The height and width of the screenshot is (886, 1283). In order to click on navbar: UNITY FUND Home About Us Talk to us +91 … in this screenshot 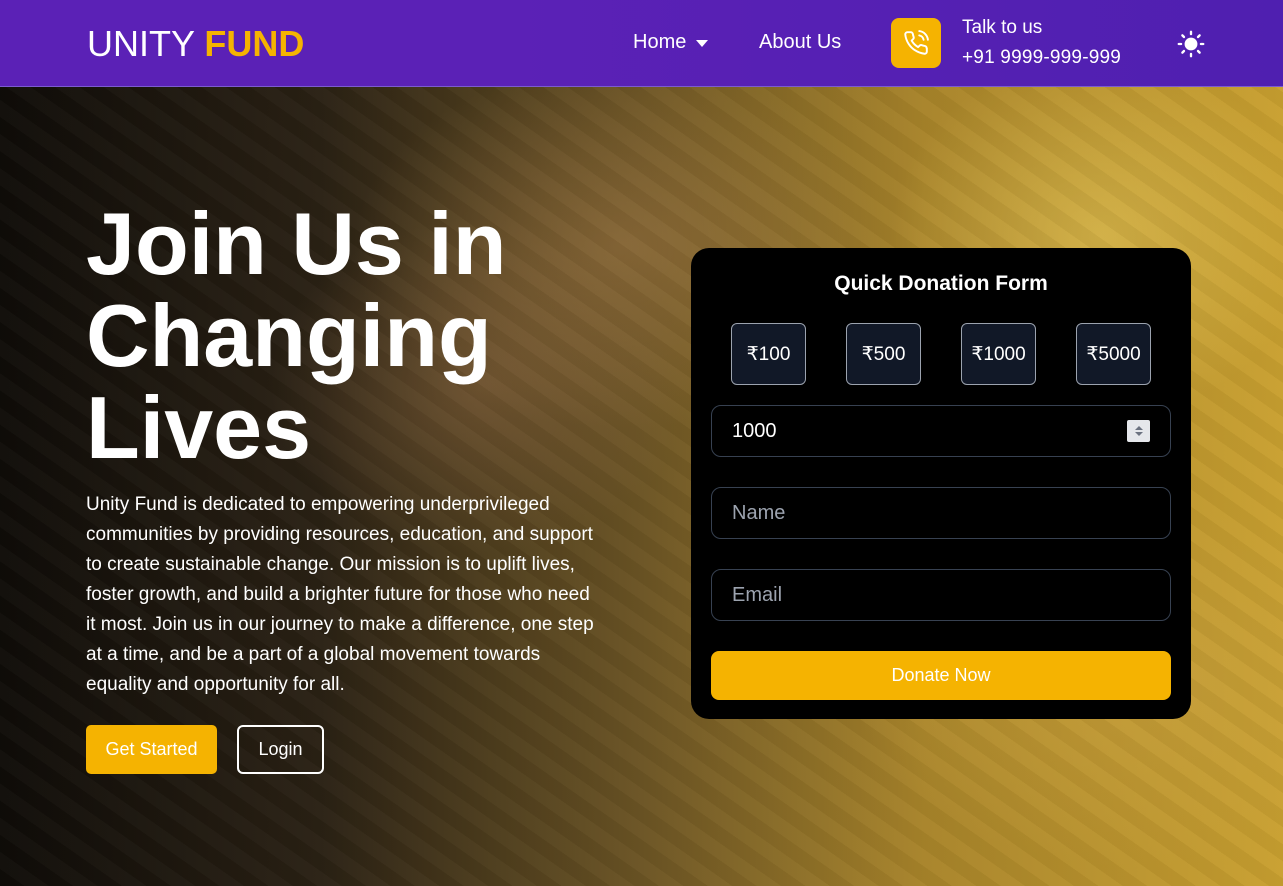, I will do `click(641, 43)`.